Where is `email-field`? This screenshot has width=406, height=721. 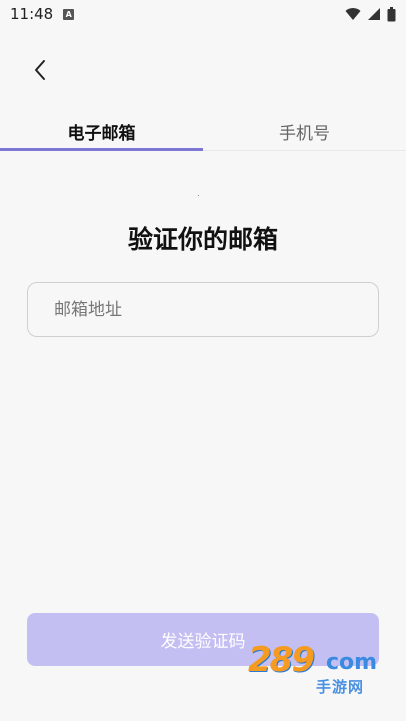 email-field is located at coordinates (203, 309).